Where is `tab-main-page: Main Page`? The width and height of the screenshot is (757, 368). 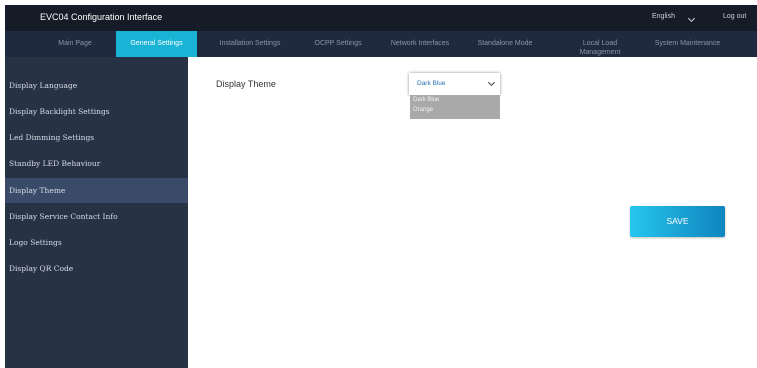
tab-main-page: Main Page is located at coordinates (75, 44).